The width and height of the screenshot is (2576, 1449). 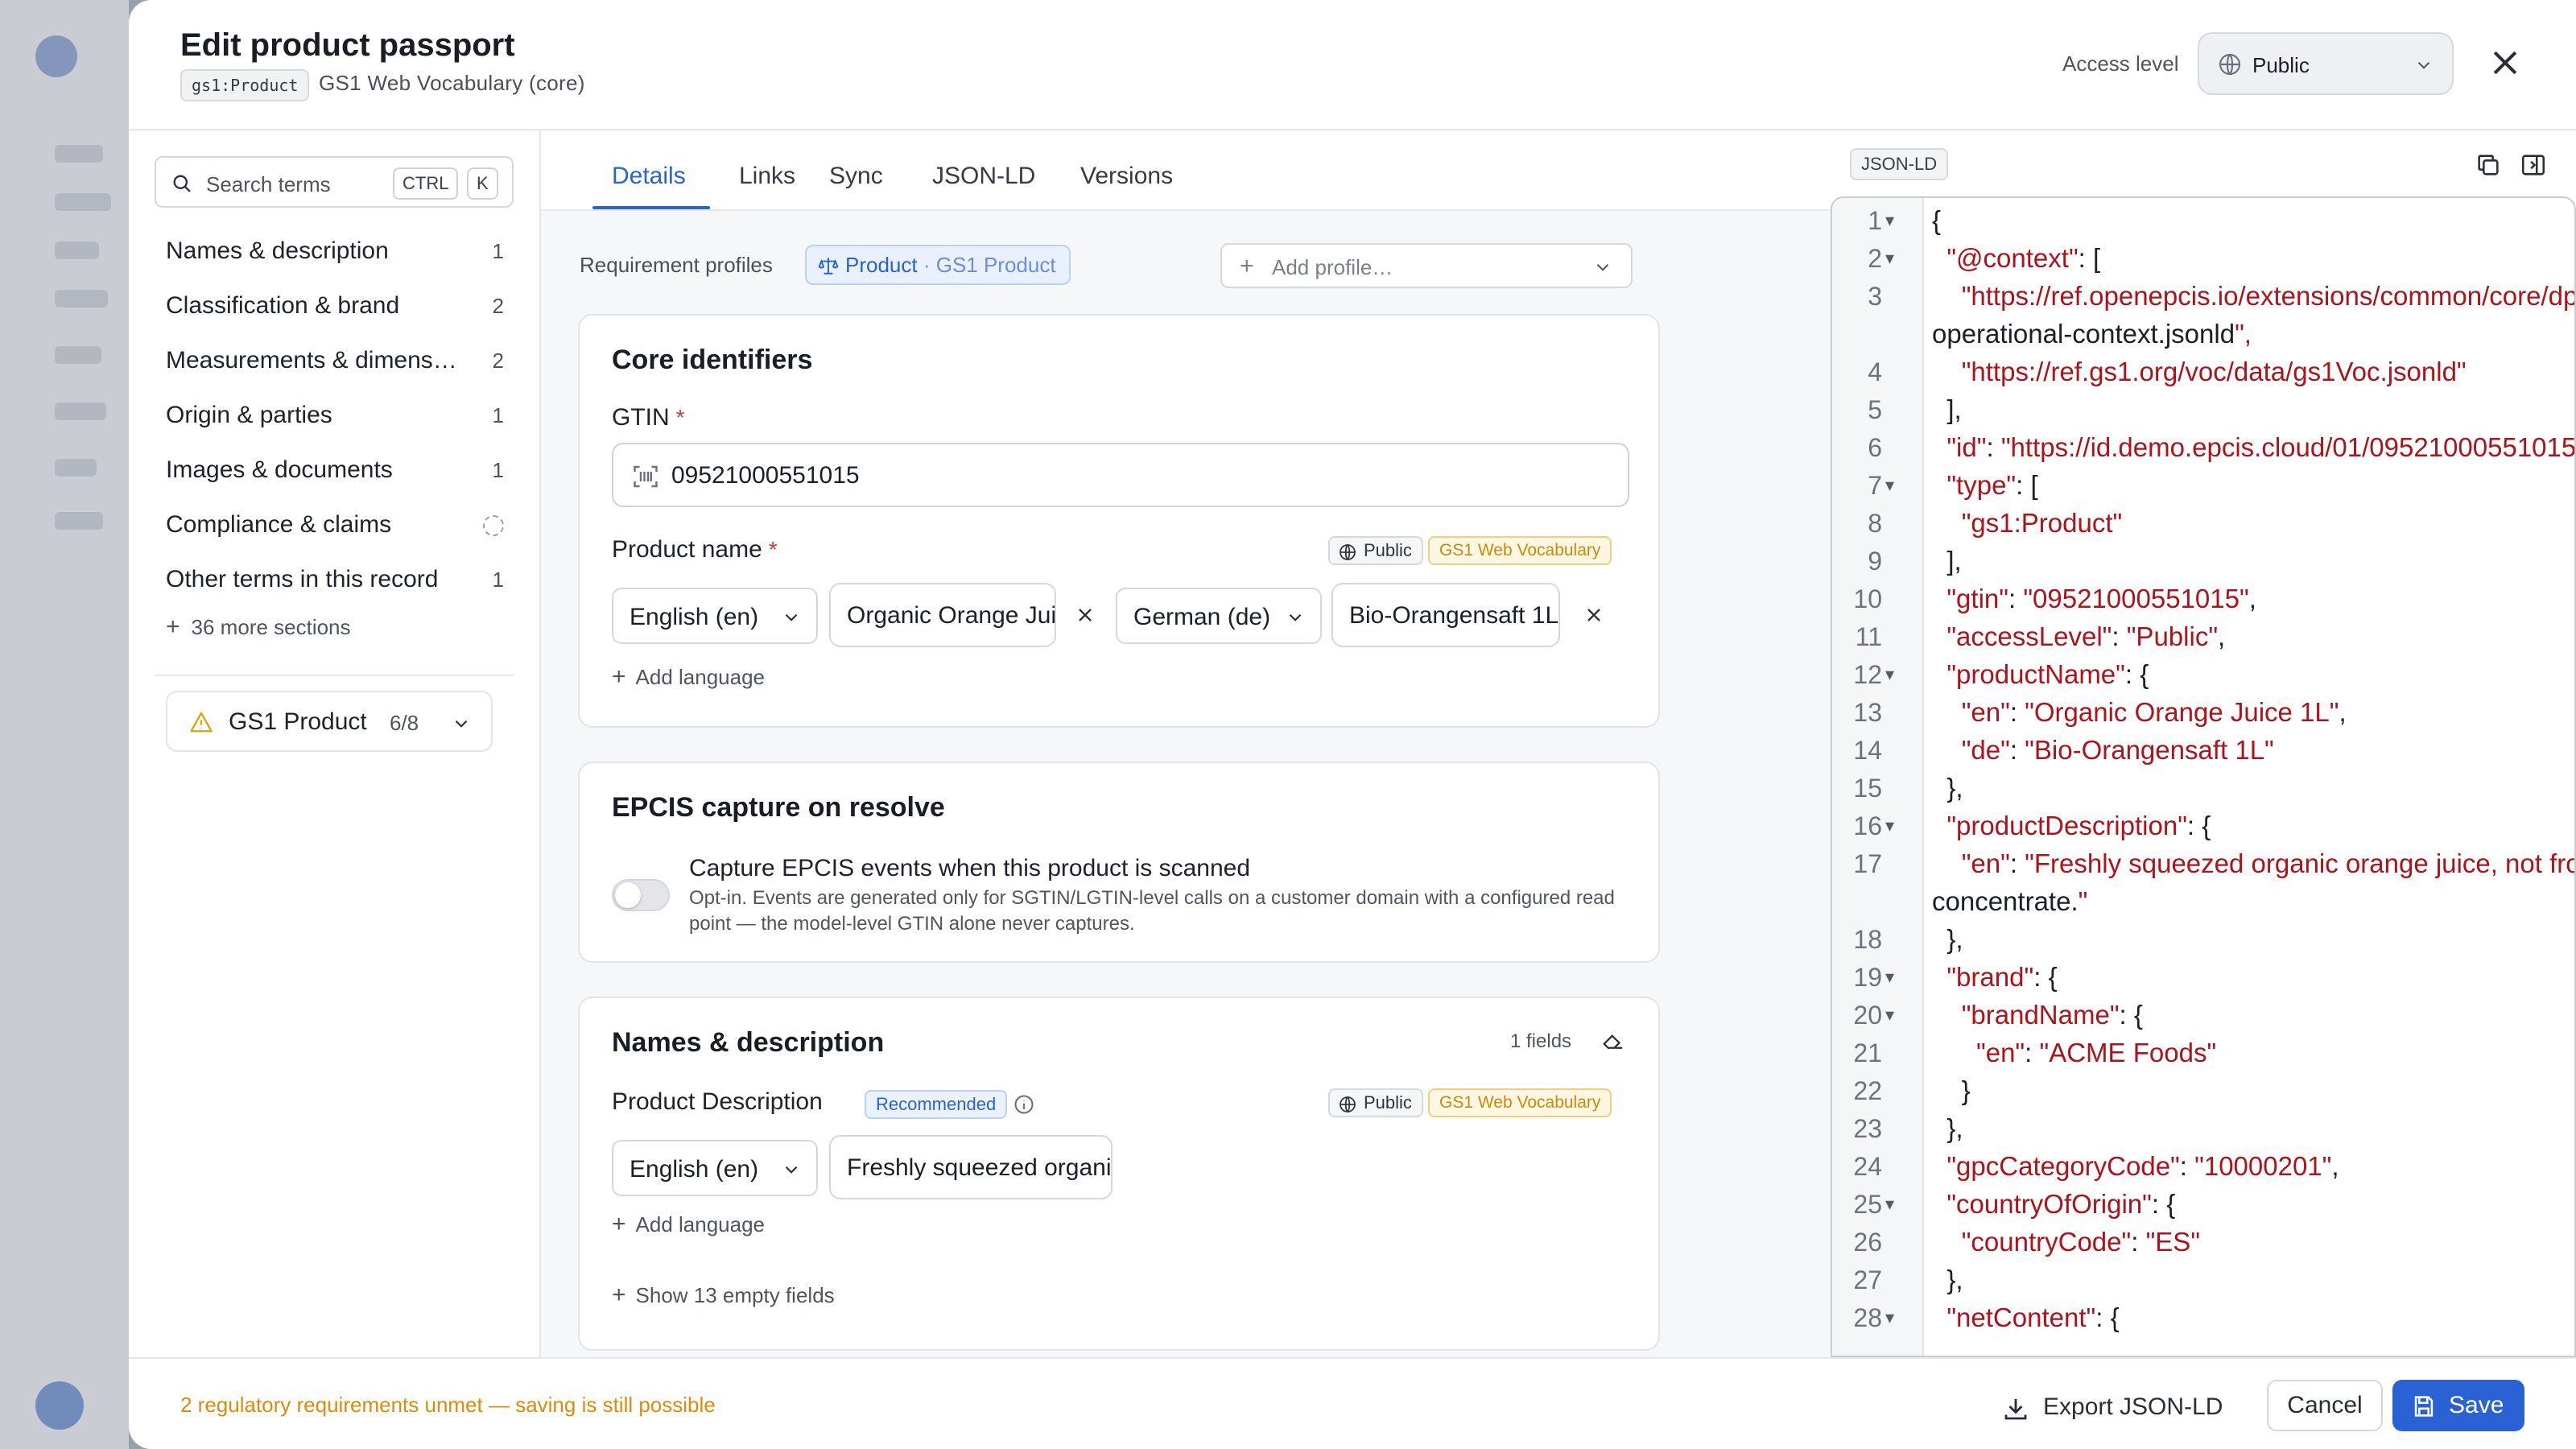 I want to click on export-json-ld-button: Export JSON-LD, so click(x=2112, y=1407).